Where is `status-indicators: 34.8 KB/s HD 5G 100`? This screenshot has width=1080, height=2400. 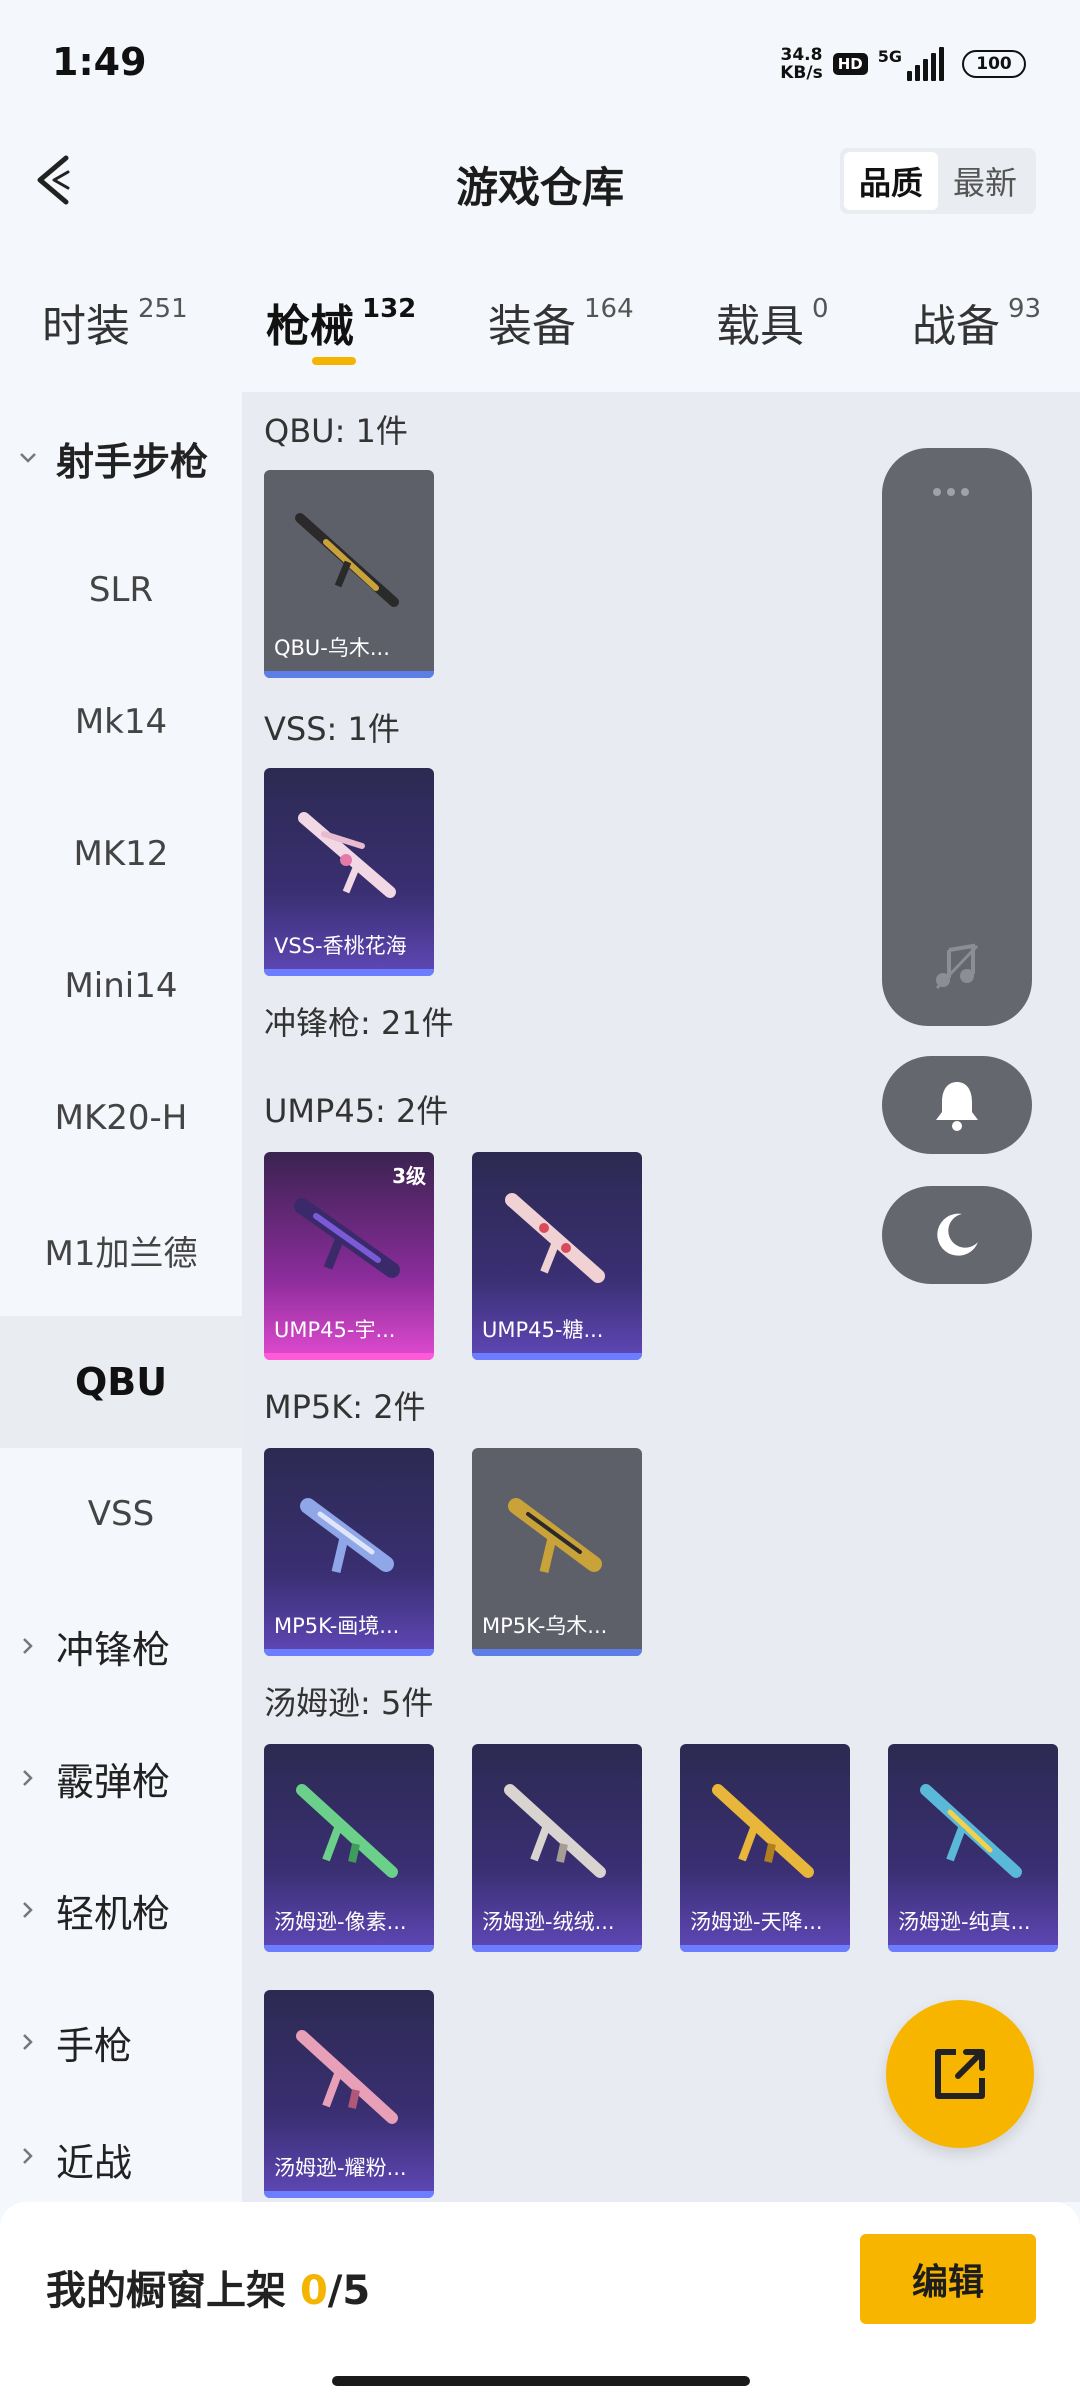 status-indicators: 34.8 KB/s HD 5G 100 is located at coordinates (903, 64).